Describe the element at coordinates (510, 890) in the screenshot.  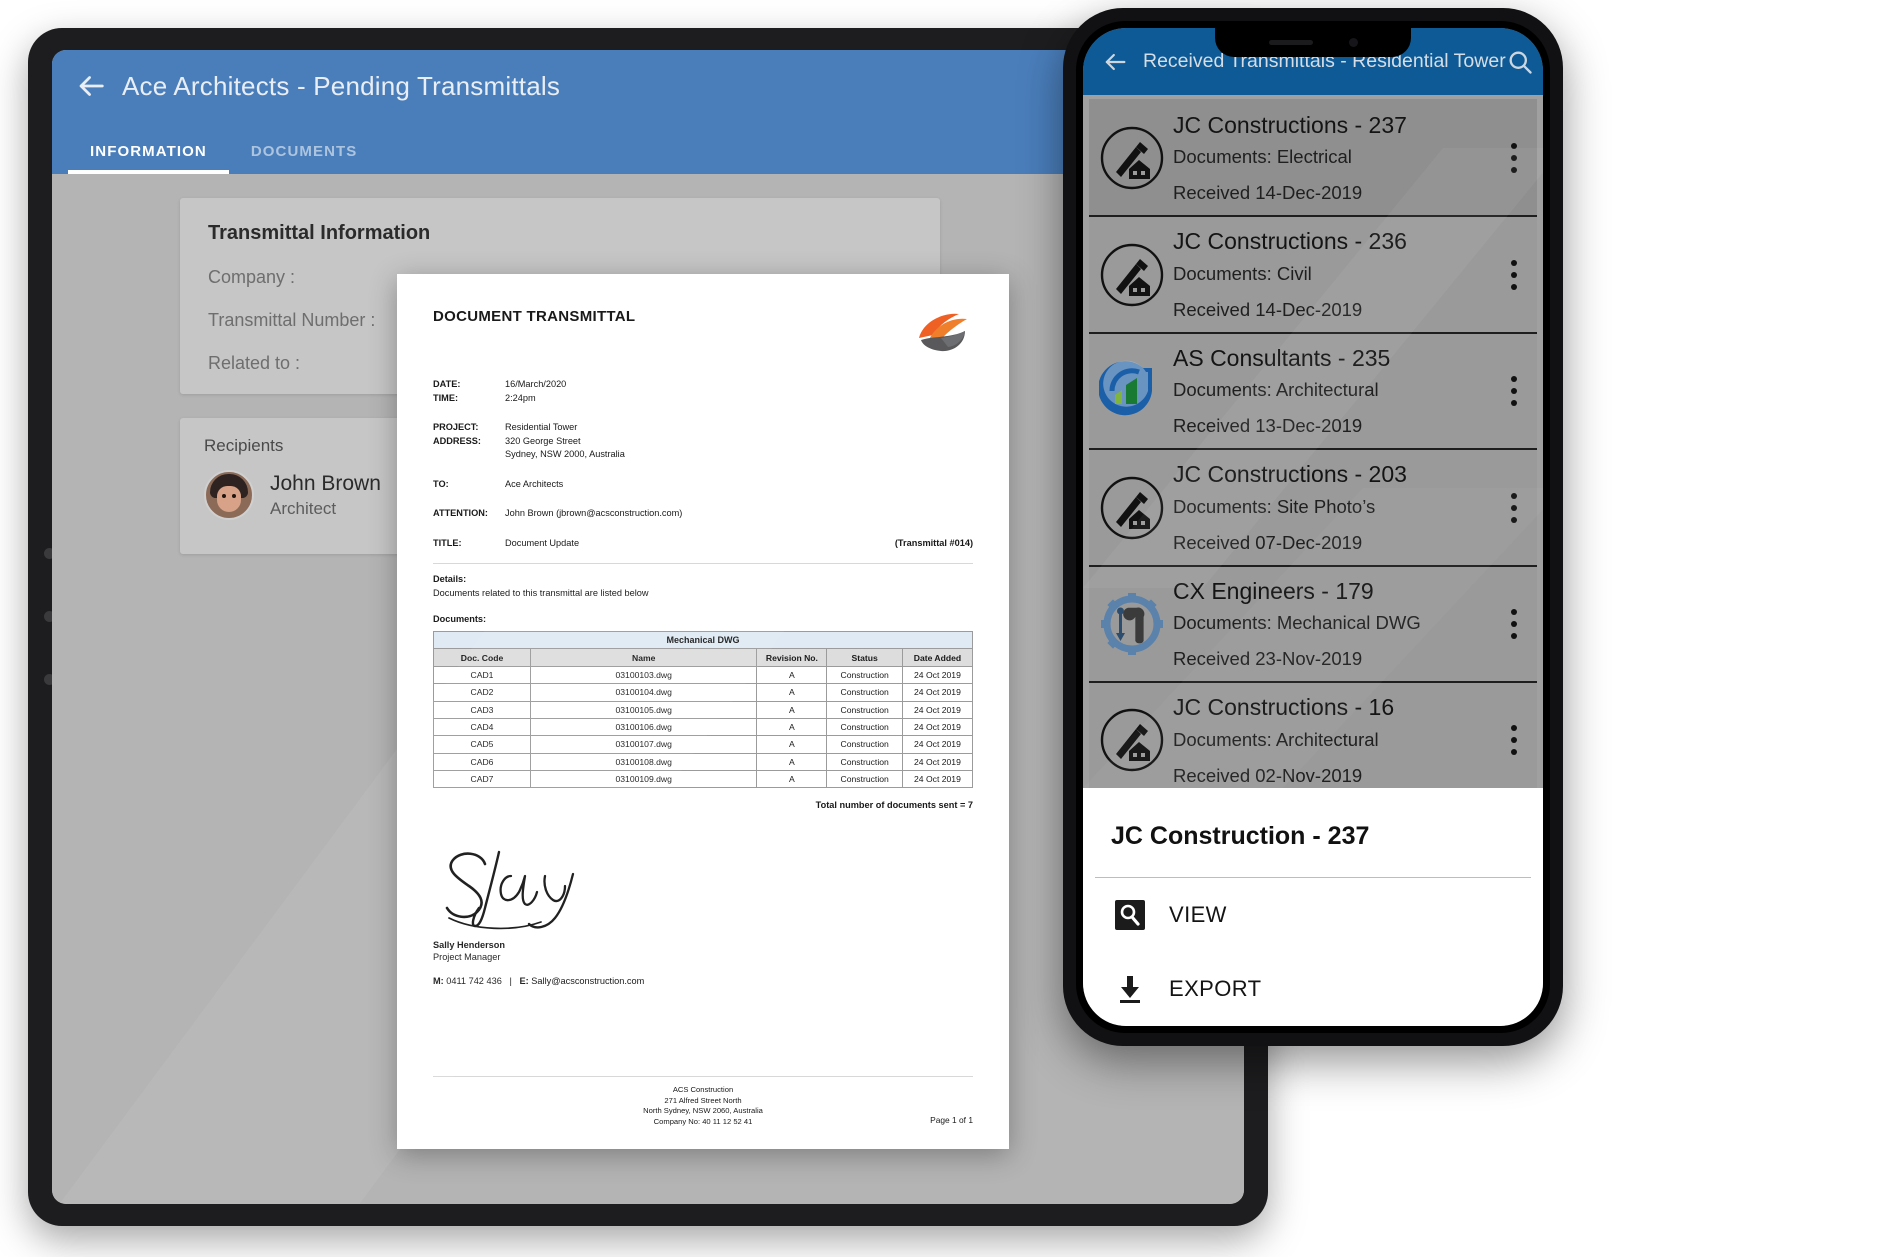
I see `handwritten-signature-icon` at that location.